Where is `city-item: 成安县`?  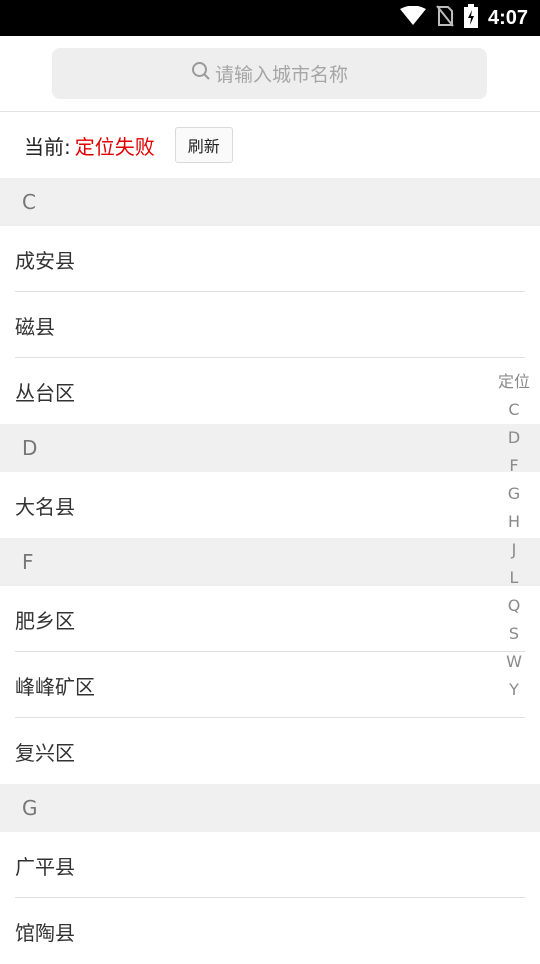 city-item: 成安县 is located at coordinates (270, 259).